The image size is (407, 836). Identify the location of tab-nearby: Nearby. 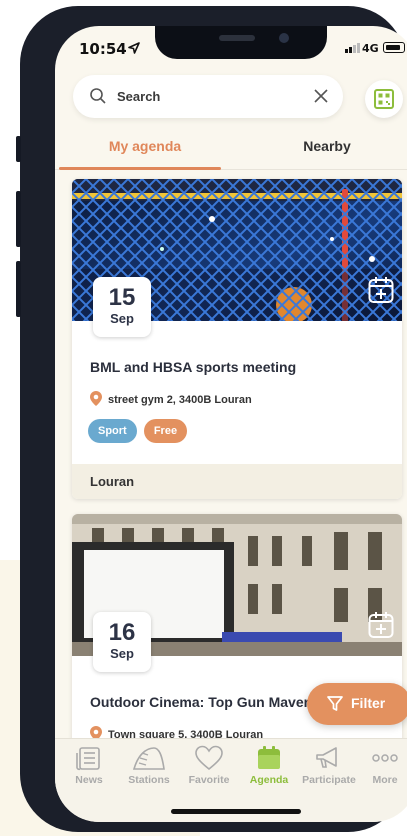
(322, 146).